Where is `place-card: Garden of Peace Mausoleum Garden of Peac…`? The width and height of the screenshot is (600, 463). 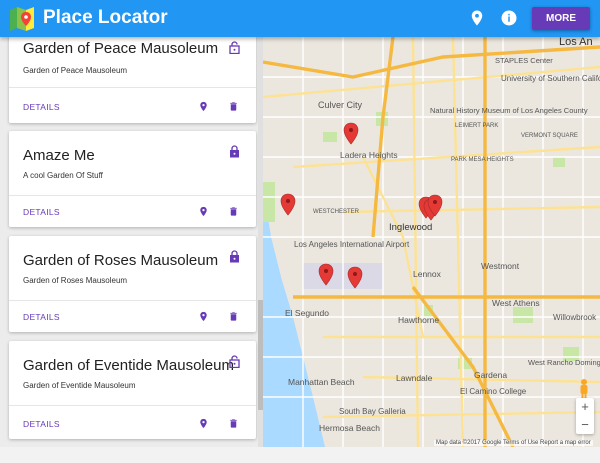
place-card: Garden of Peace Mausoleum Garden of Peac… is located at coordinates (132, 80).